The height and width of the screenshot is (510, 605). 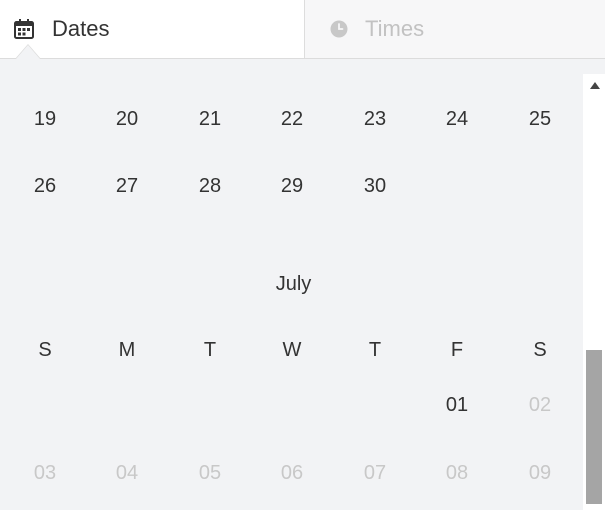 I want to click on weekday-label: W, so click(x=292, y=350).